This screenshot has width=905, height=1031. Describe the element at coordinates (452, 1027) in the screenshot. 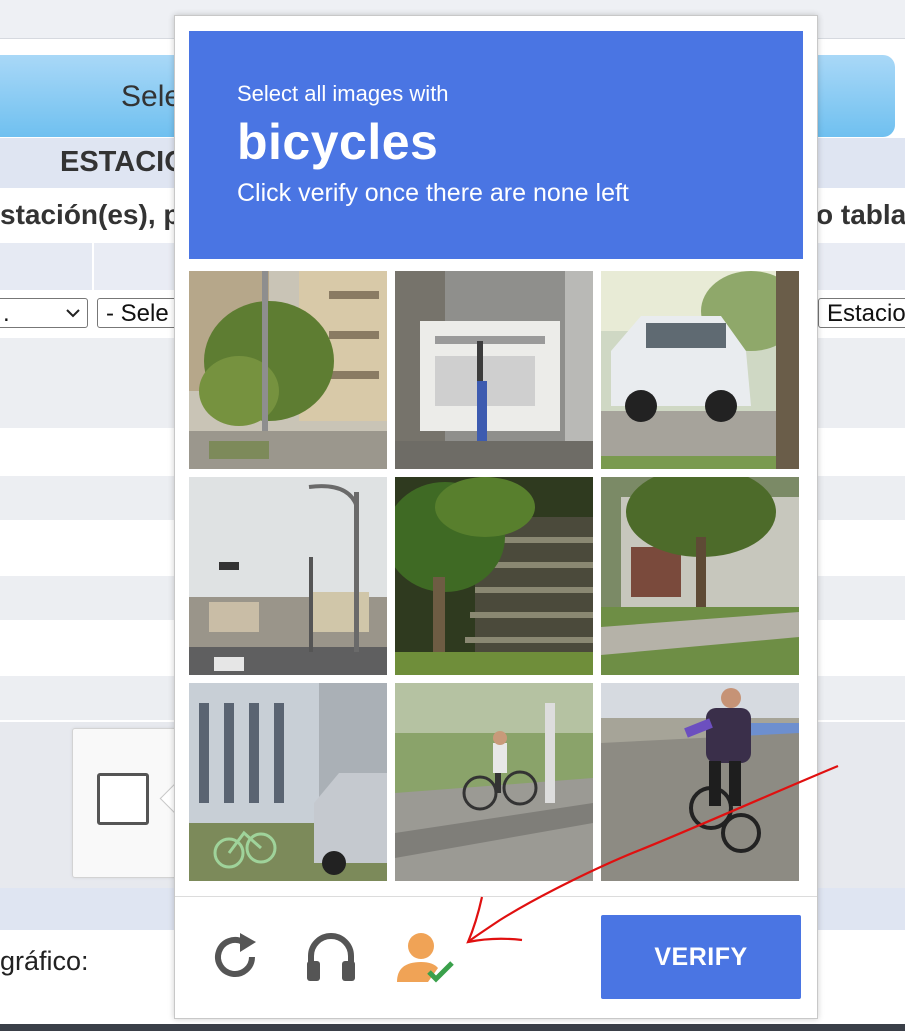

I see `bottom-bar` at that location.